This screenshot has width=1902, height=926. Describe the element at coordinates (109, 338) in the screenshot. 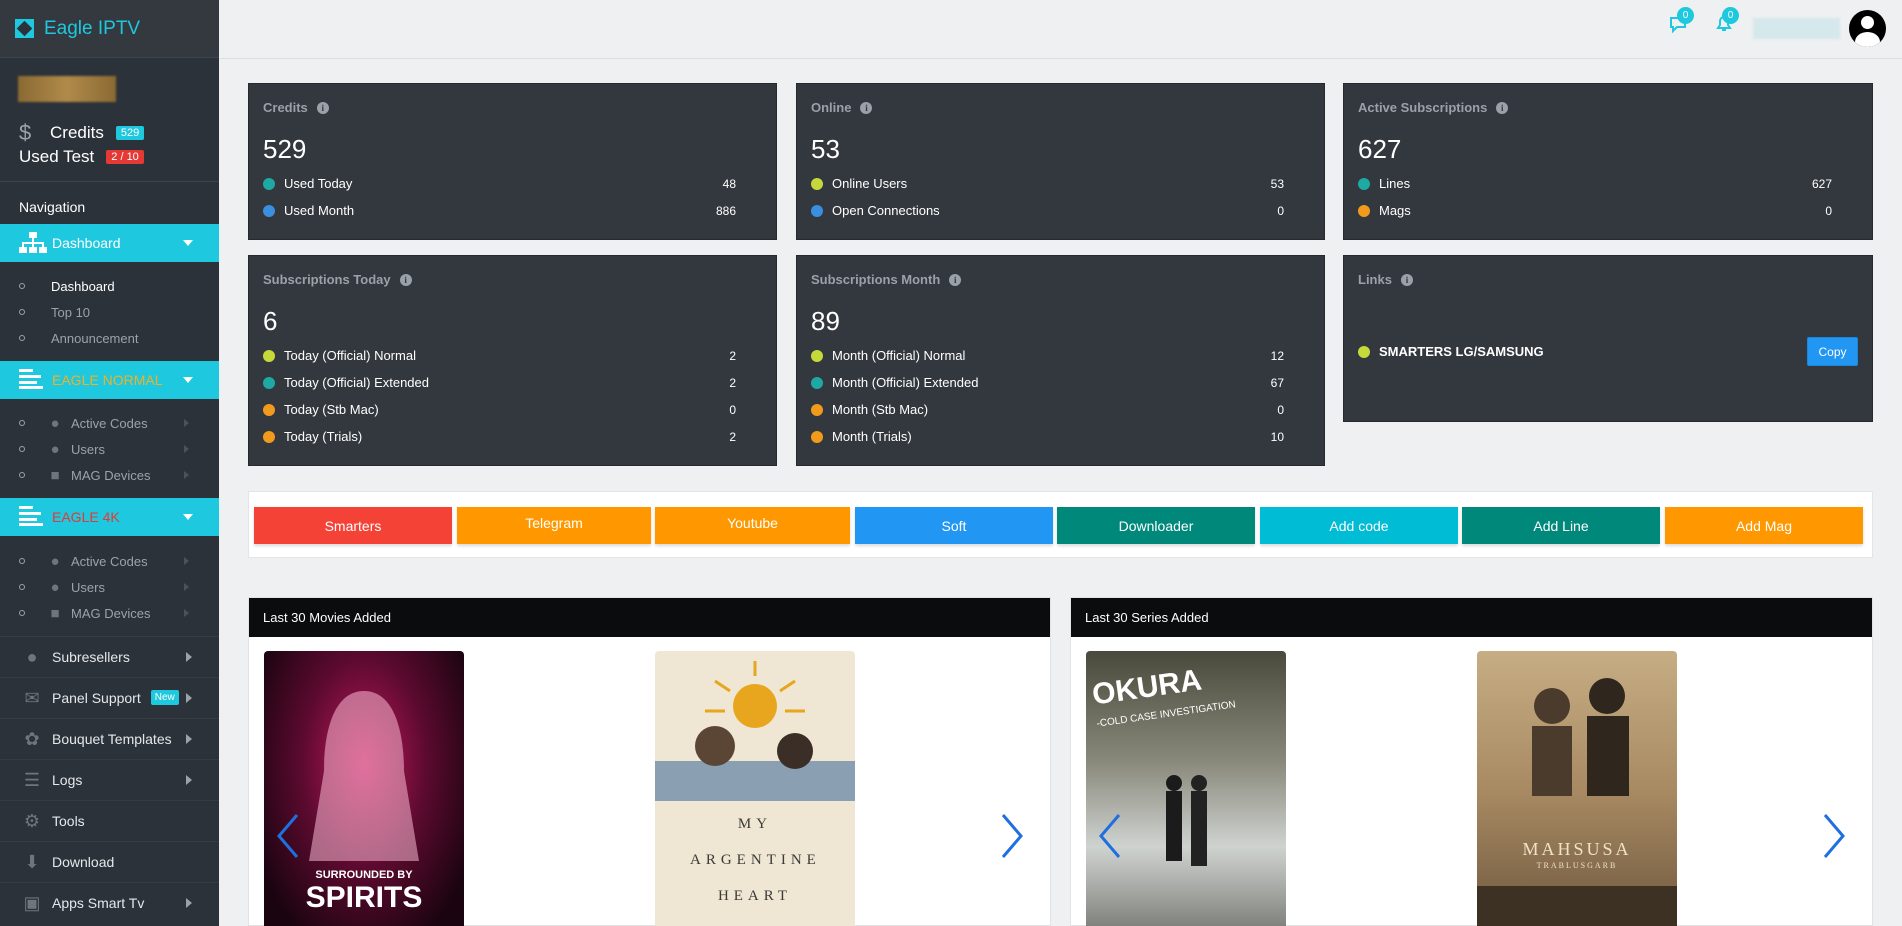

I see `submenu-item-announcement: Announcement` at that location.